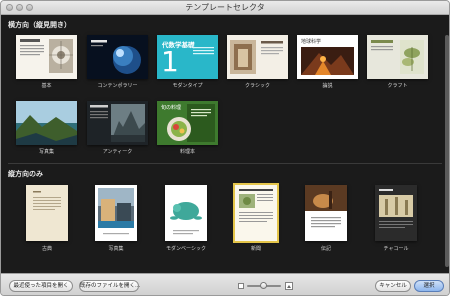  Describe the element at coordinates (187, 86) in the screenshot. I see `template-label: モダンタイプ` at that location.